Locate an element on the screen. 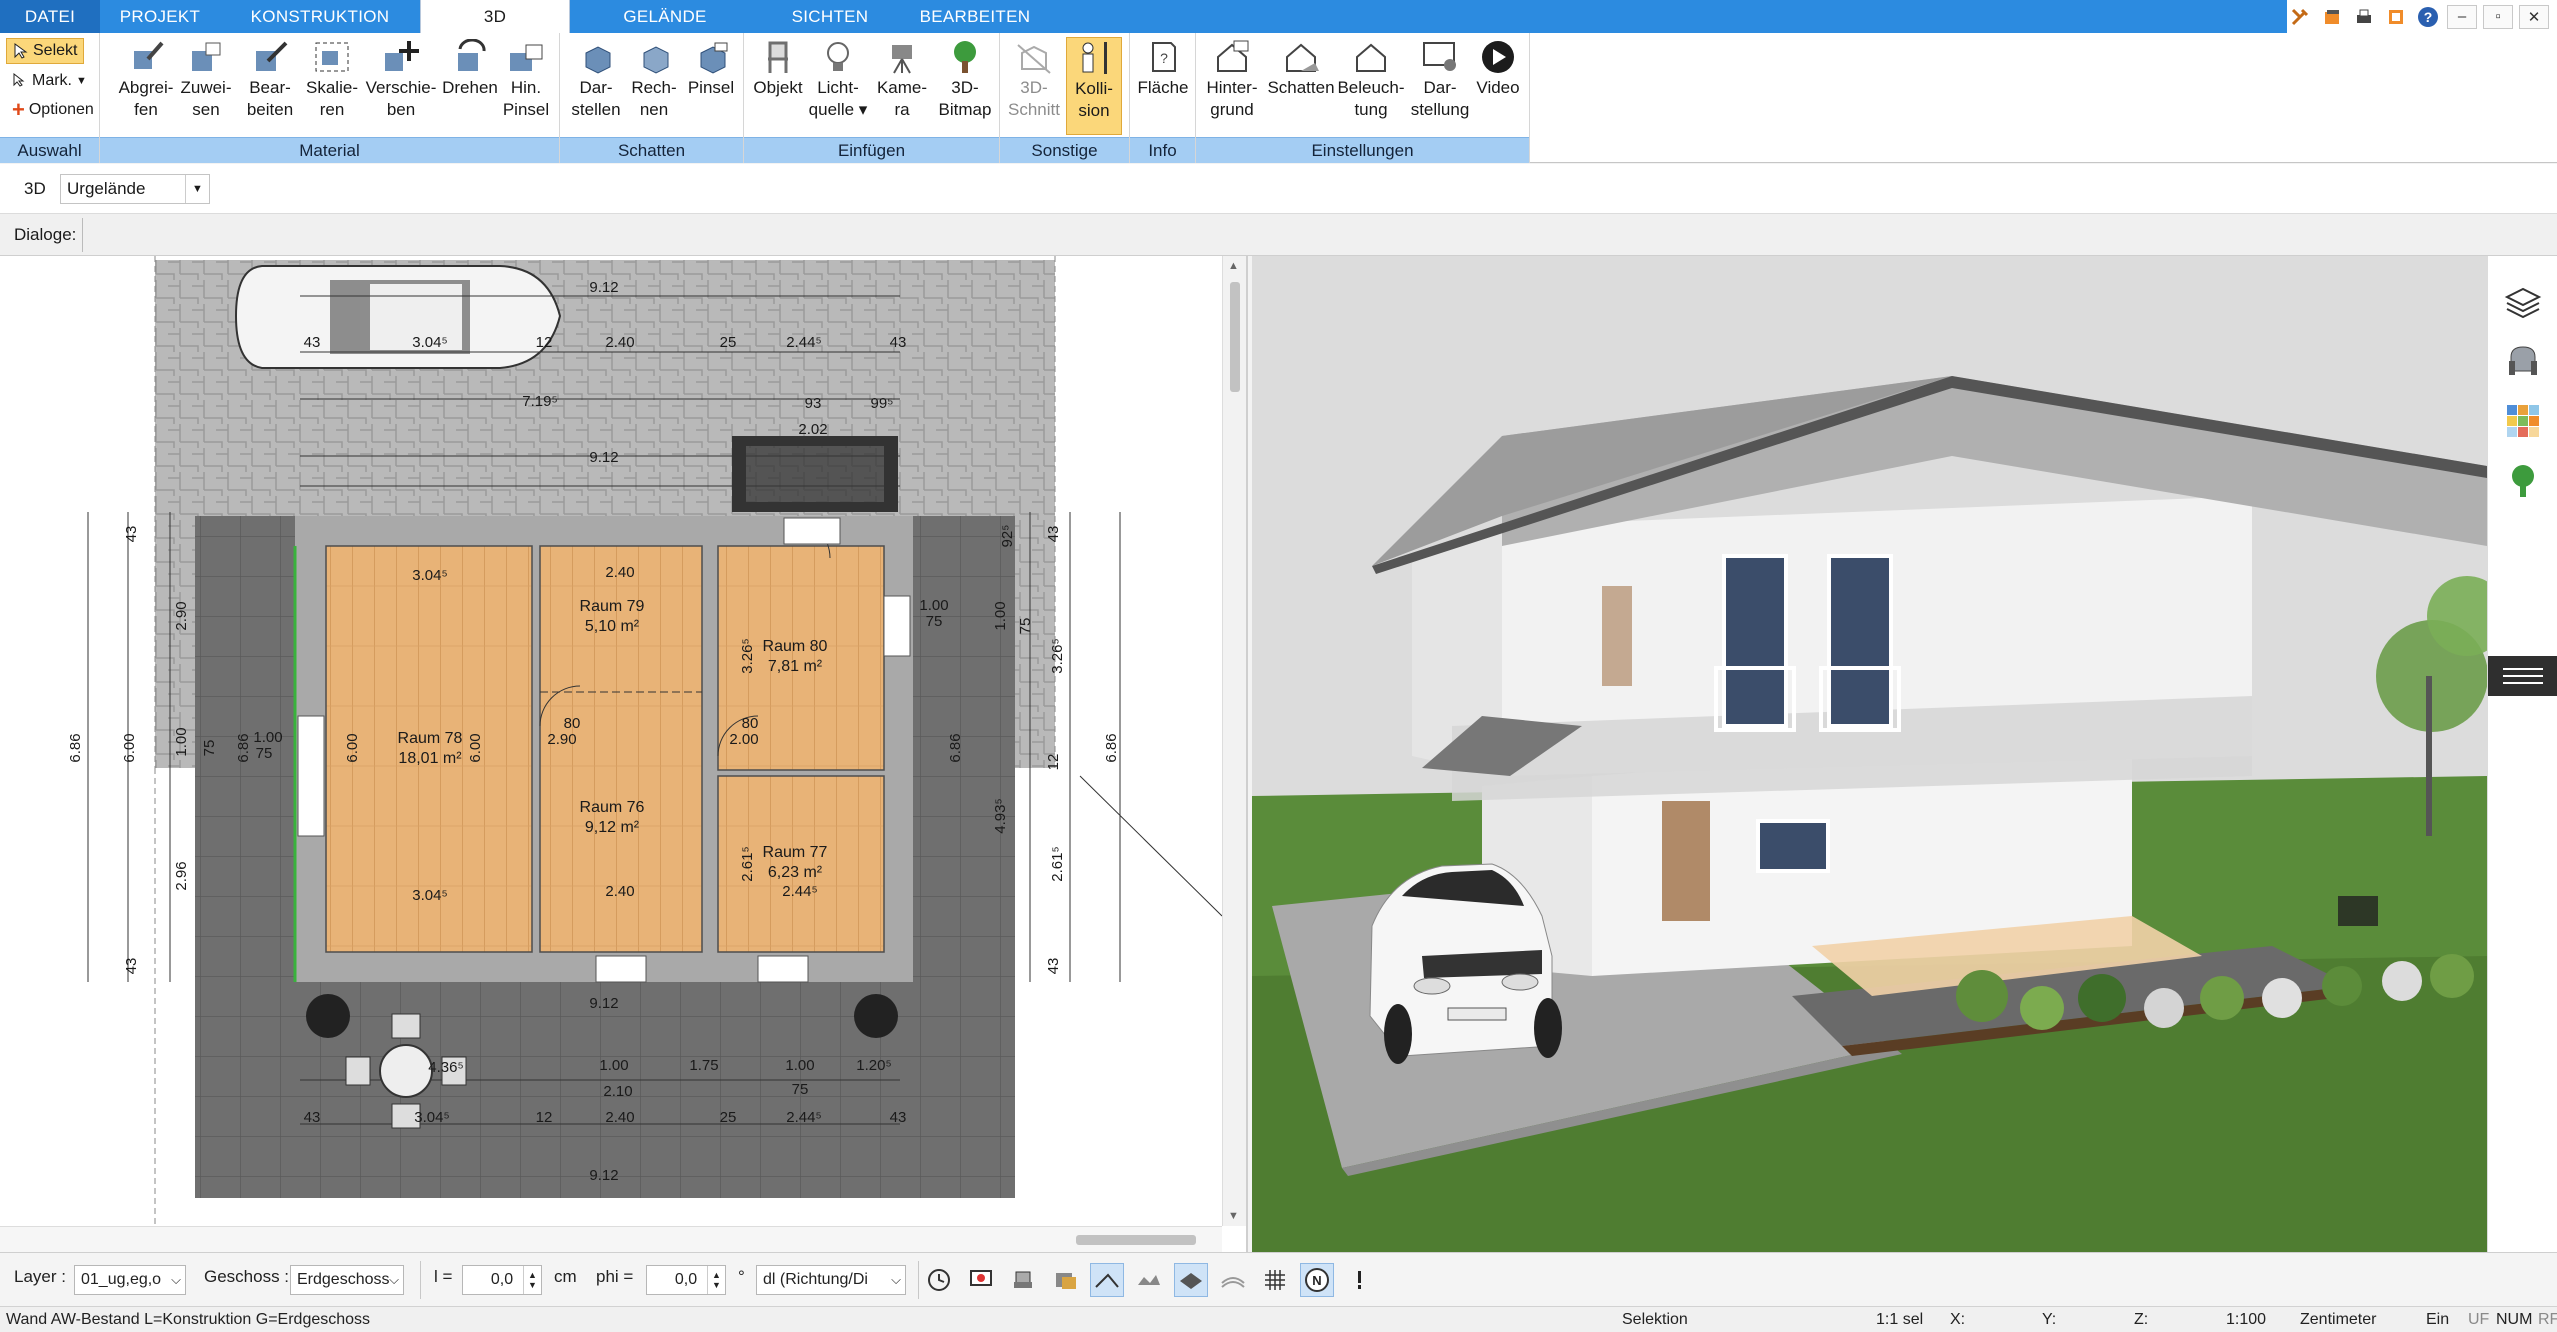 The image size is (2557, 1332). tab-label: SICHTEN is located at coordinates (830, 16).